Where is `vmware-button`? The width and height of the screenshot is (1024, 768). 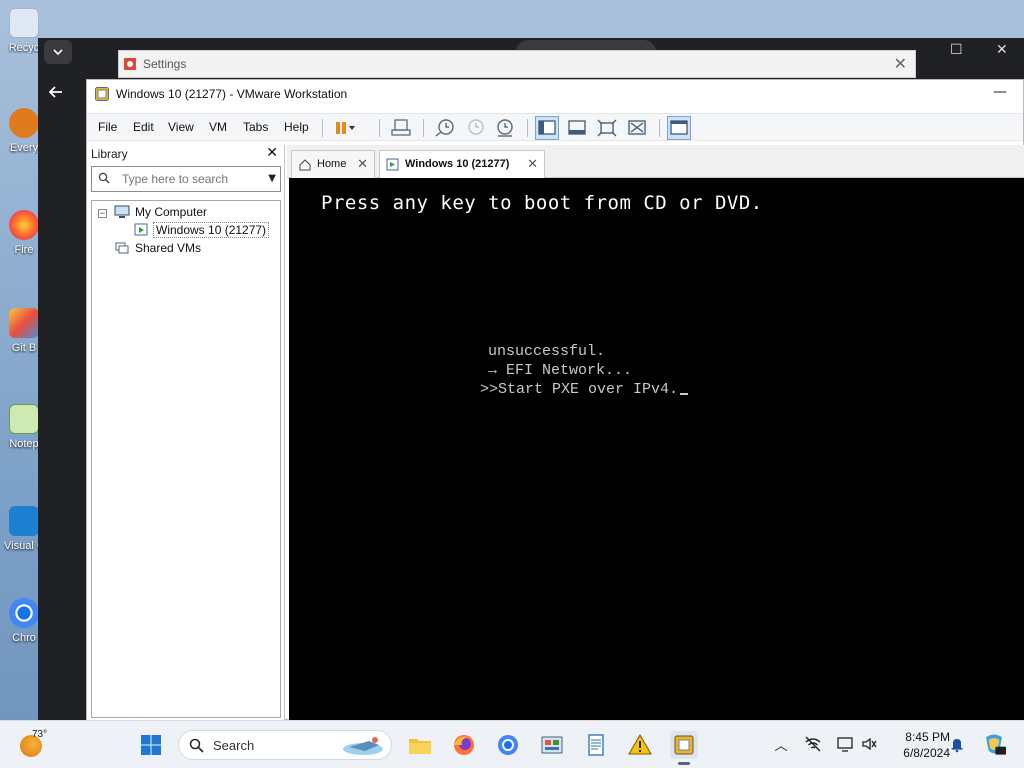
vmware-button is located at coordinates (684, 748).